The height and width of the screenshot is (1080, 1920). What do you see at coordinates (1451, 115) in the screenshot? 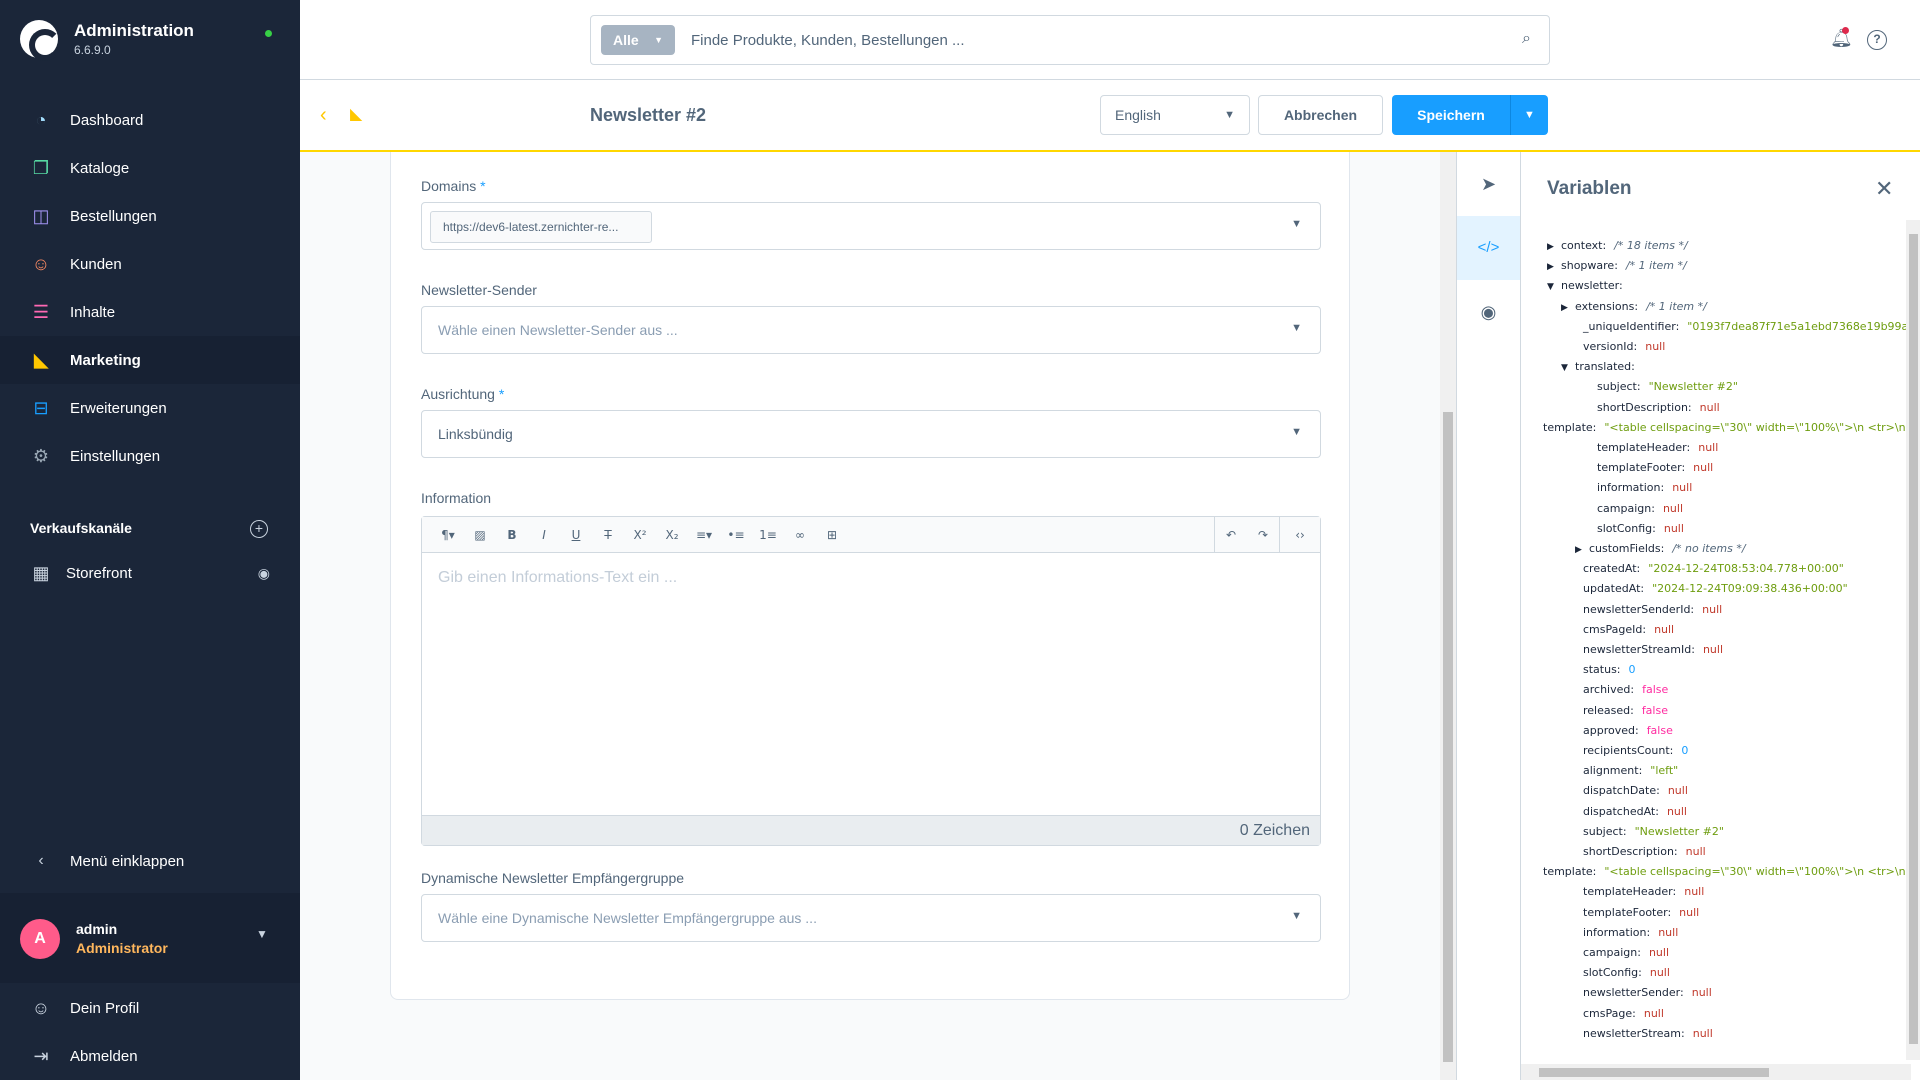
I see `save-button: Speichern` at bounding box center [1451, 115].